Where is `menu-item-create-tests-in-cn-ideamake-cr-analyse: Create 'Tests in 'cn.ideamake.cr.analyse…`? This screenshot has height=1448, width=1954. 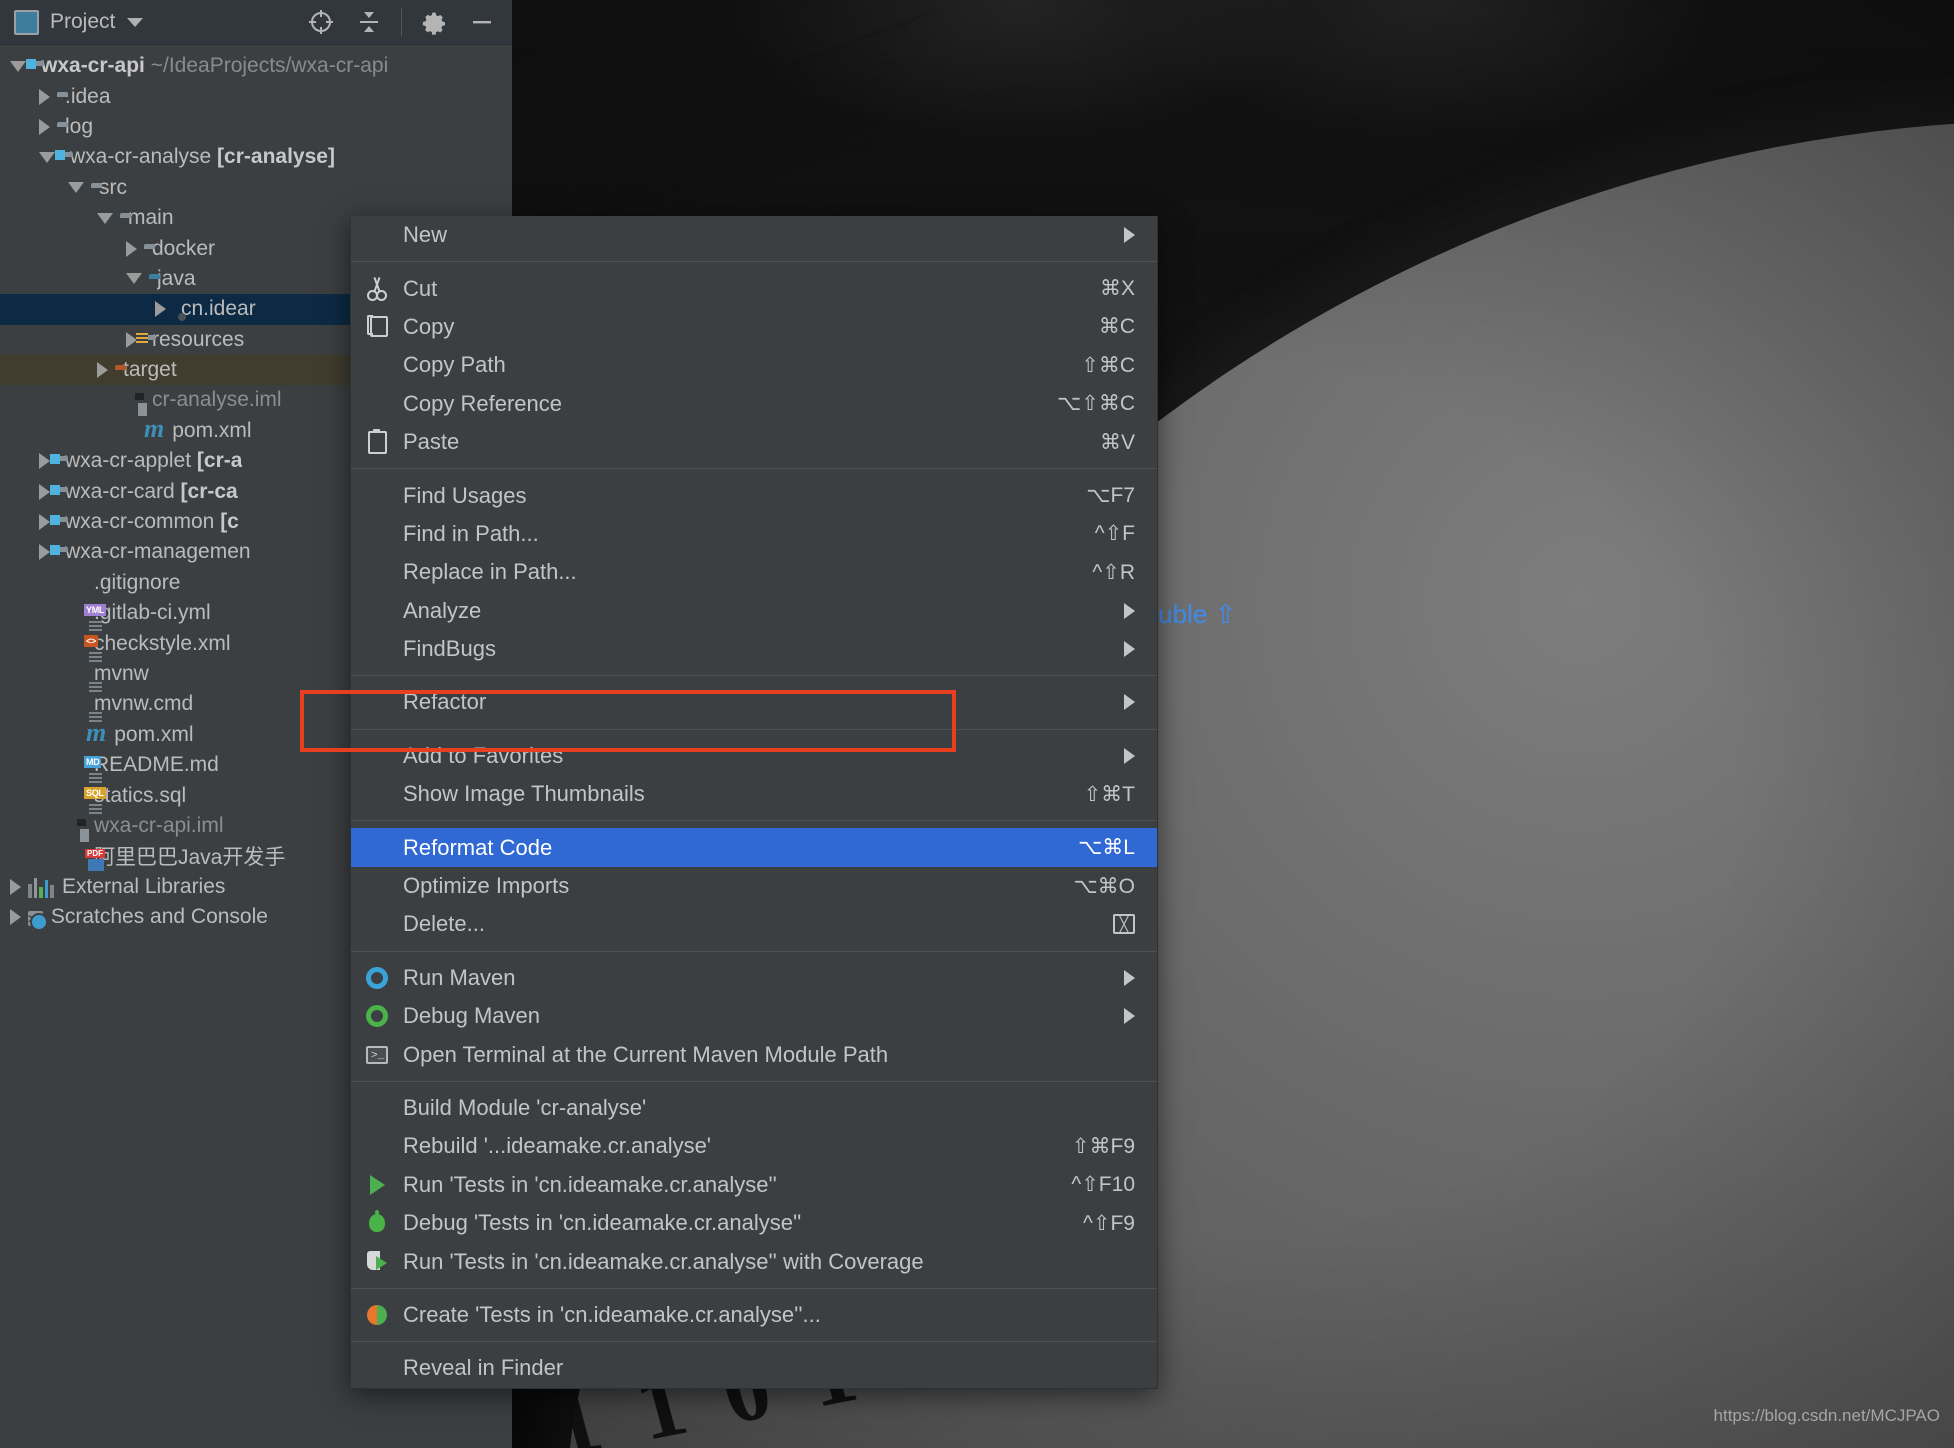
menu-item-create-tests-in-cn-ideamake-cr-analyse: Create 'Tests in 'cn.ideamake.cr.analyse… is located at coordinates (754, 1315).